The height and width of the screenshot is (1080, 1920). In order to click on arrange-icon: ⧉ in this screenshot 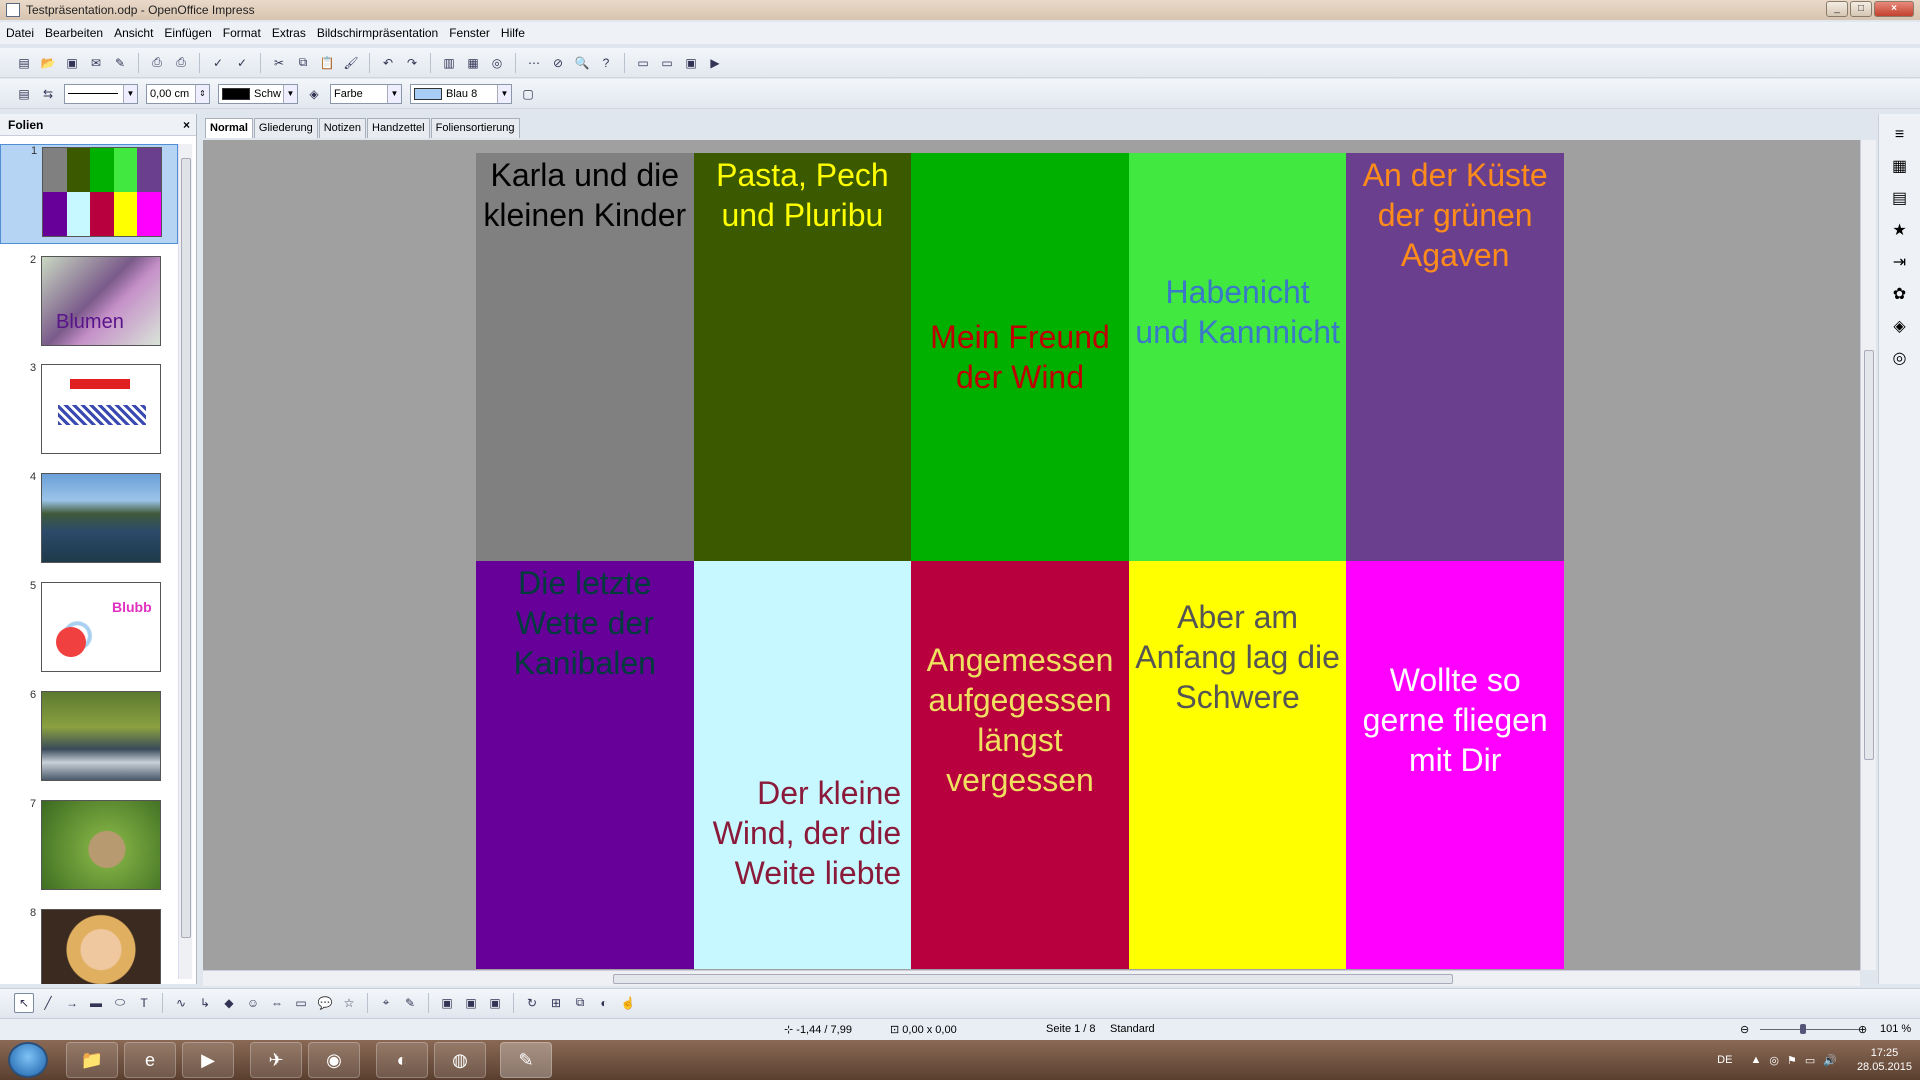, I will do `click(580, 1003)`.